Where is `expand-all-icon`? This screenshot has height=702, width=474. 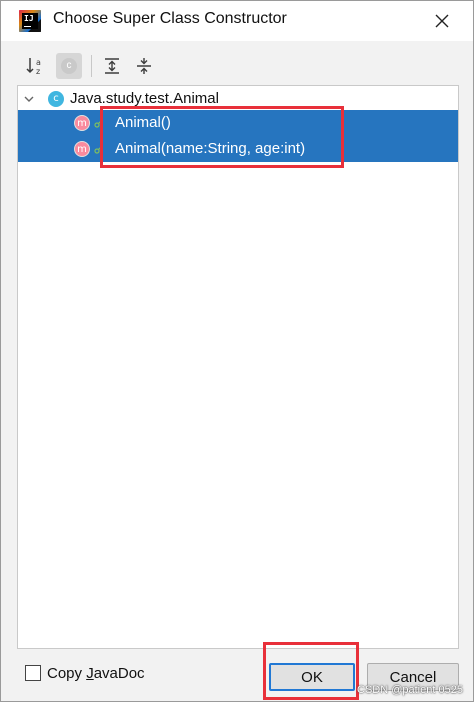 expand-all-icon is located at coordinates (112, 66).